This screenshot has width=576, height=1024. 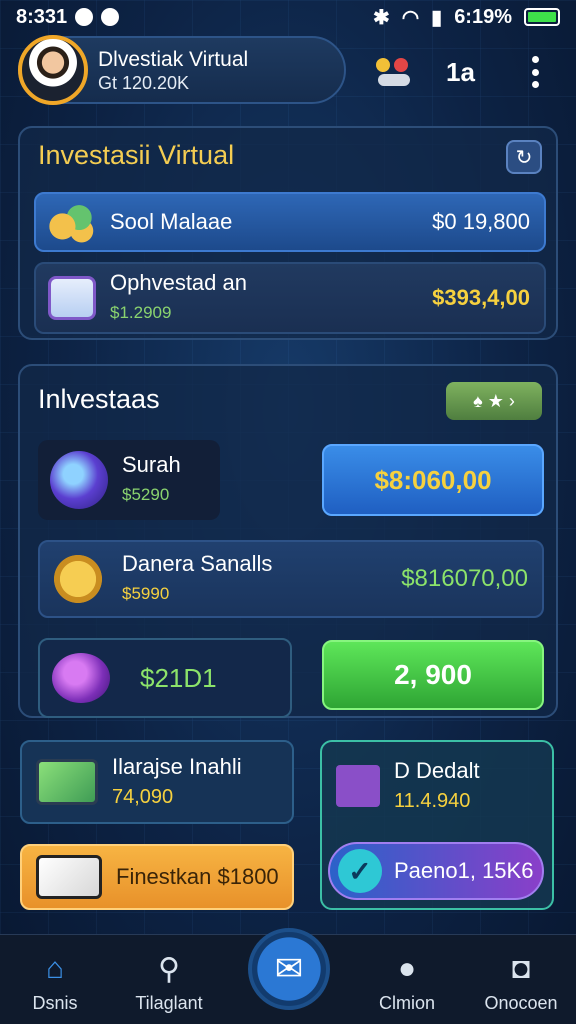 I want to click on card: Ilarajse Inahli 74,090, so click(x=157, y=782).